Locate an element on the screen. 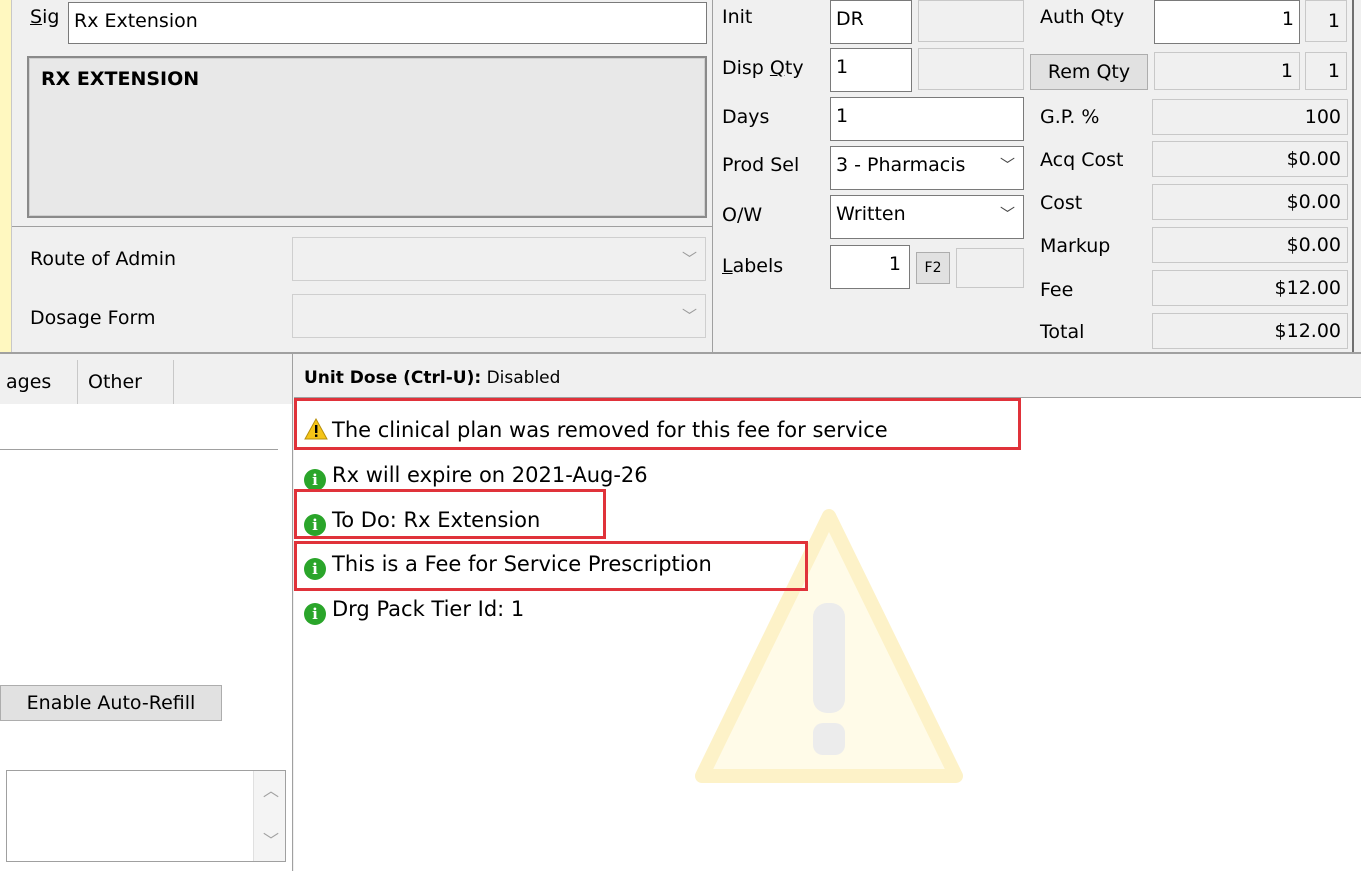 This screenshot has height=871, width=1361. fee-value: $12.00 is located at coordinates (1250, 288).